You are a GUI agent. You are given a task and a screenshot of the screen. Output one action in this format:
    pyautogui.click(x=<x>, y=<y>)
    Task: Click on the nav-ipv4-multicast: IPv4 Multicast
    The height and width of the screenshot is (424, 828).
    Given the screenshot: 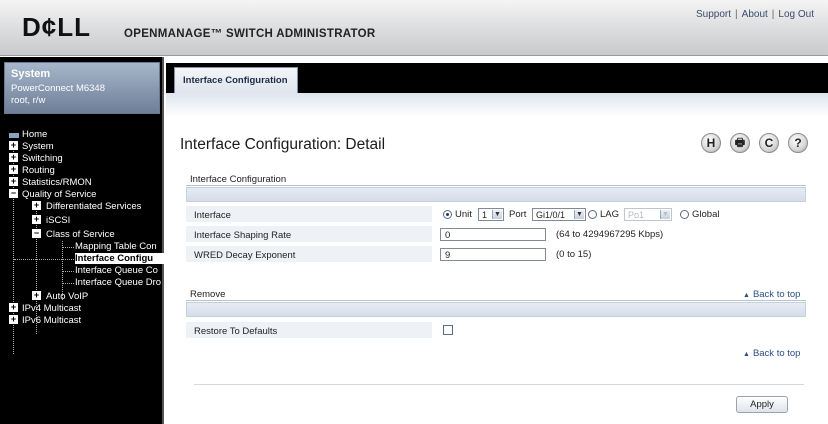 What is the action you would take?
    pyautogui.click(x=51, y=308)
    